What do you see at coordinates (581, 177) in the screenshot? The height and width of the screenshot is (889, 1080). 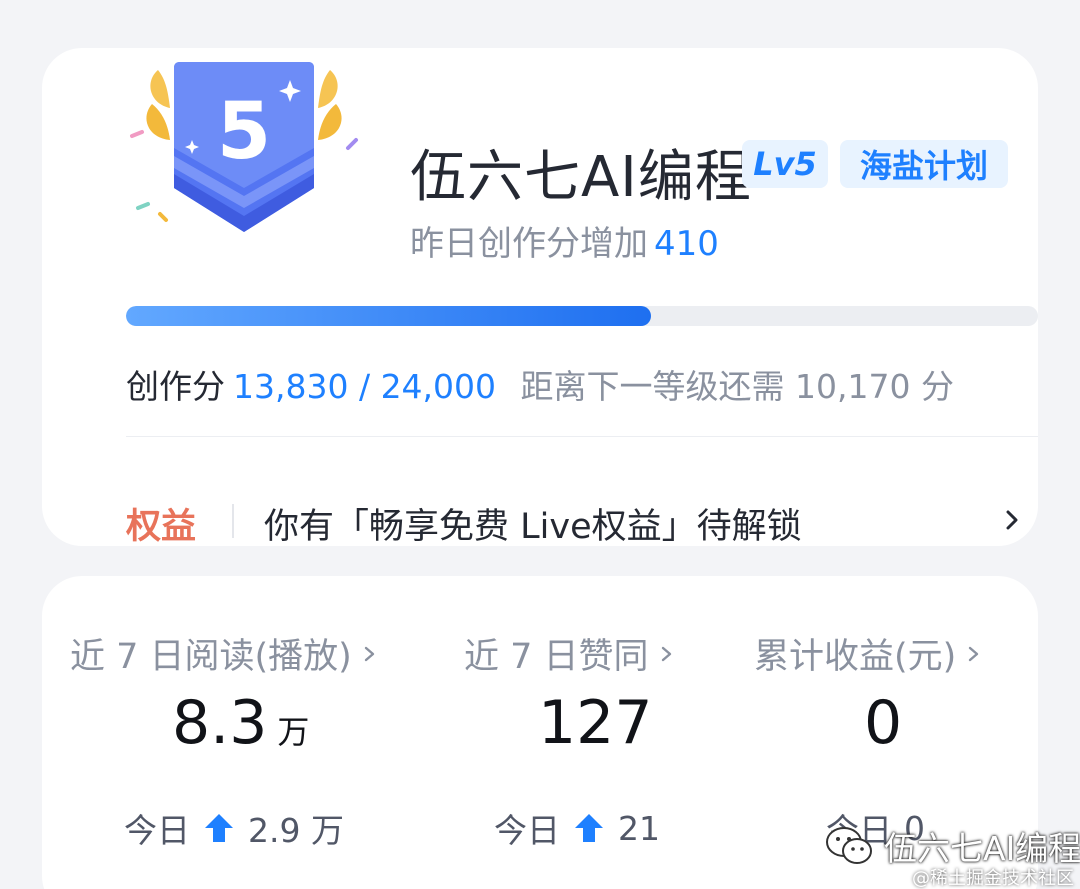 I see `user-name: 伍六七AI编程` at bounding box center [581, 177].